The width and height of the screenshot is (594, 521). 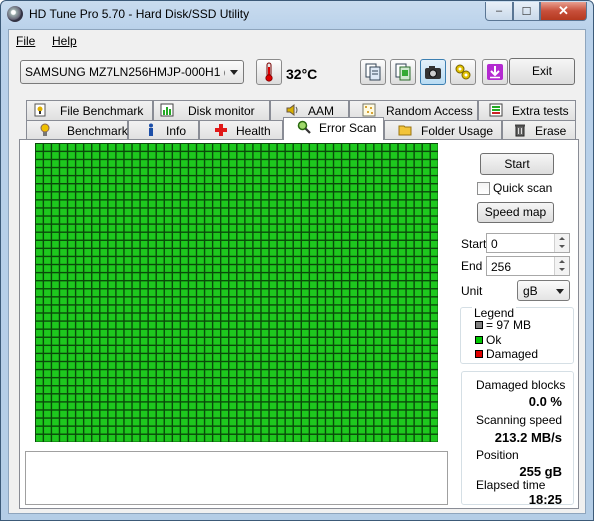 I want to click on copy-info-button, so click(x=373, y=72).